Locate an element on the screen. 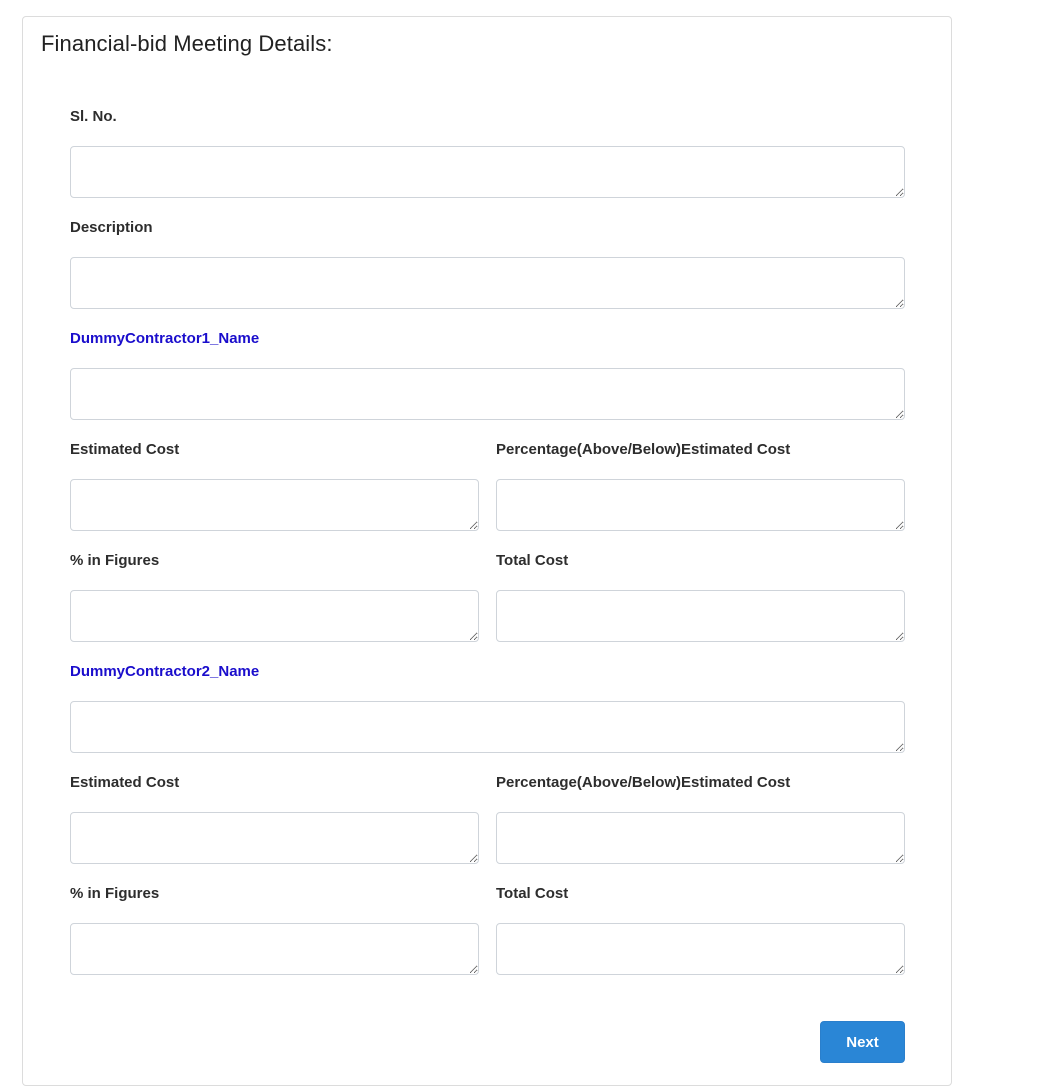 This screenshot has height=1086, width=1038. contractor1-name-label: DummyContractor1_Name is located at coordinates (165, 338).